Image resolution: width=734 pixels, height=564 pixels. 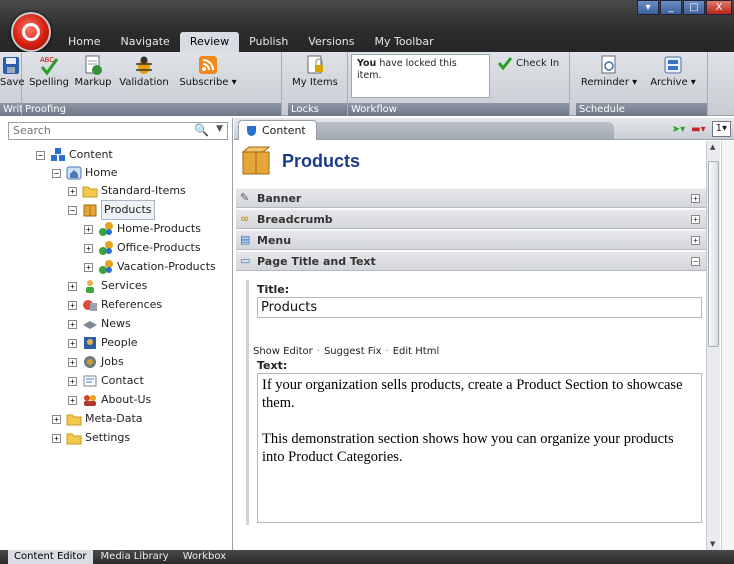 I want to click on archive-button: Archive ▾, so click(x=673, y=71).